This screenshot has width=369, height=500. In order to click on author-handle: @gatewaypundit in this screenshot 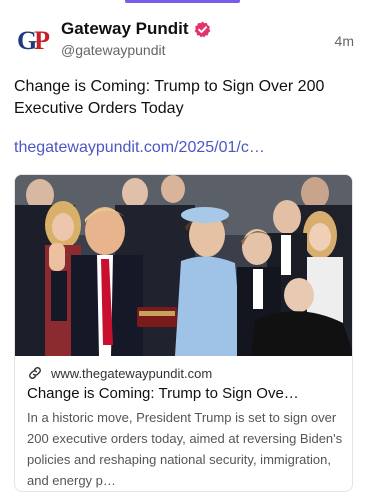, I will do `click(113, 50)`.